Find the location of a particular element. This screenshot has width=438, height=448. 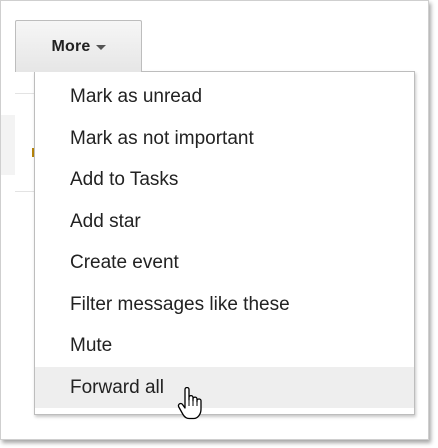

menu-item-add-star: Add star is located at coordinates (224, 222).